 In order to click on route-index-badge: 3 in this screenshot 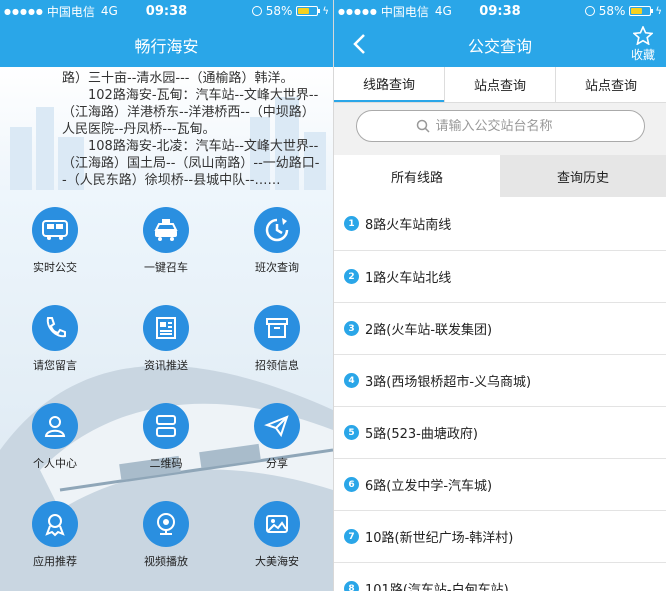, I will do `click(351, 328)`.